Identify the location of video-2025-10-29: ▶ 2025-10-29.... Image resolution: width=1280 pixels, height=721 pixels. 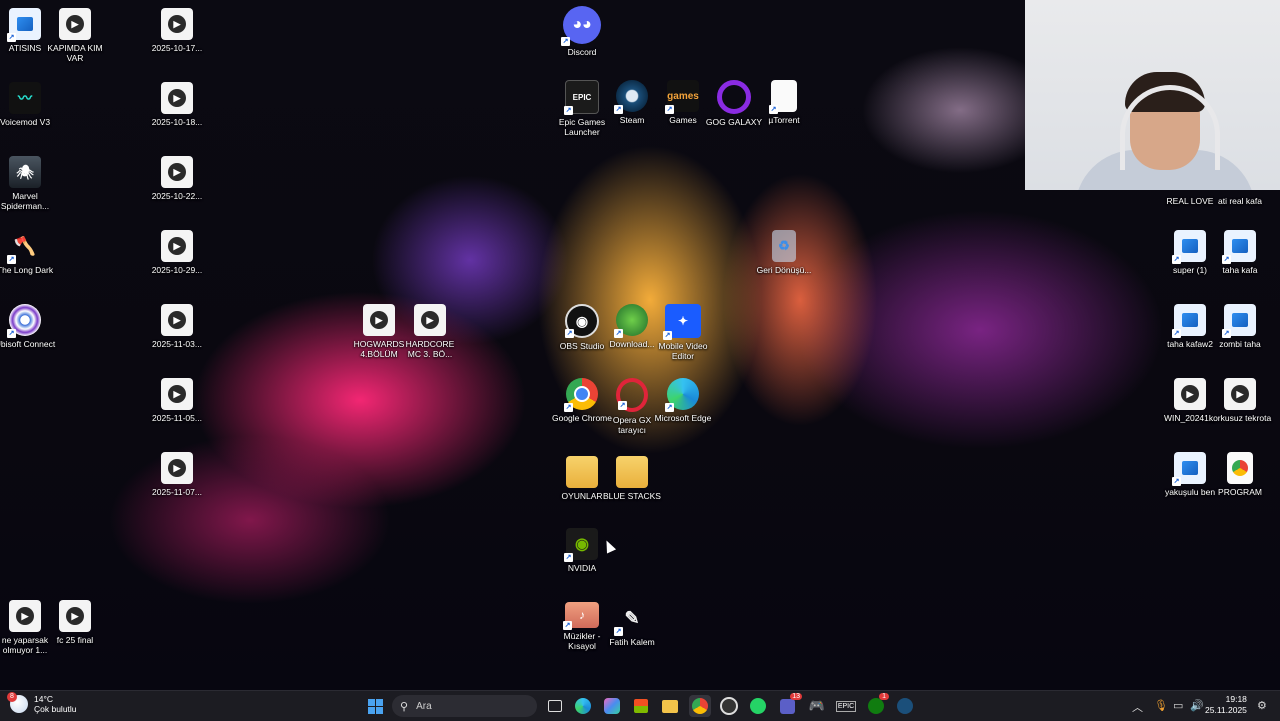
(177, 252).